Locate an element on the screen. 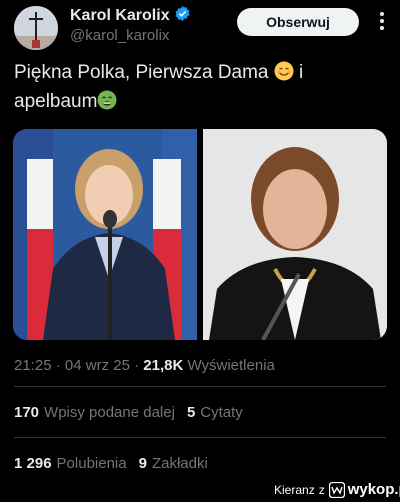 This screenshot has width=400, height=502. smiling-face-icon is located at coordinates (284, 71).